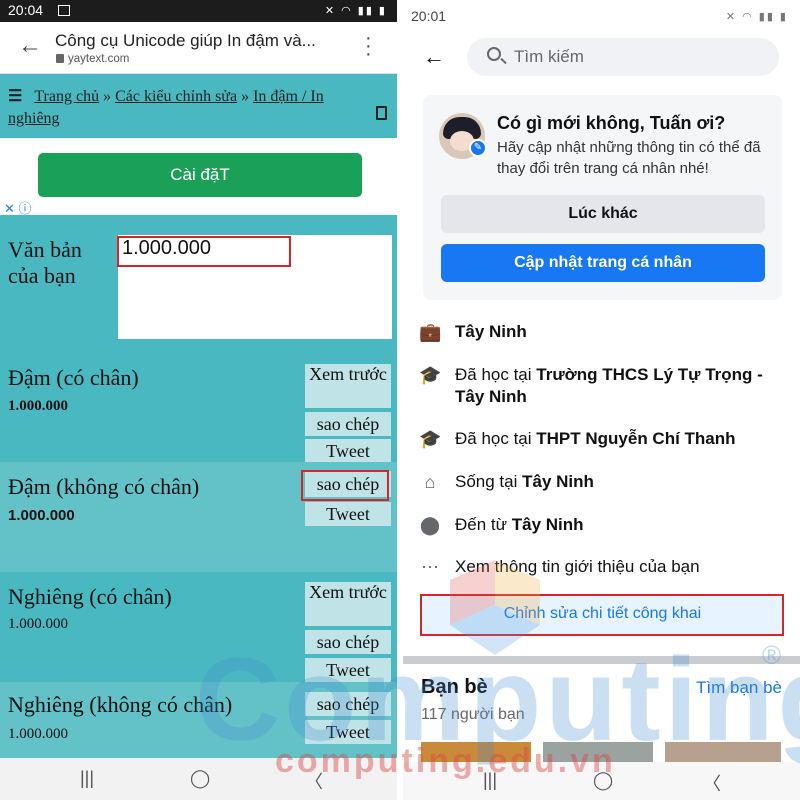 This screenshot has height=800, width=800. I want to click on input-label-cont: của bạn, so click(42, 275).